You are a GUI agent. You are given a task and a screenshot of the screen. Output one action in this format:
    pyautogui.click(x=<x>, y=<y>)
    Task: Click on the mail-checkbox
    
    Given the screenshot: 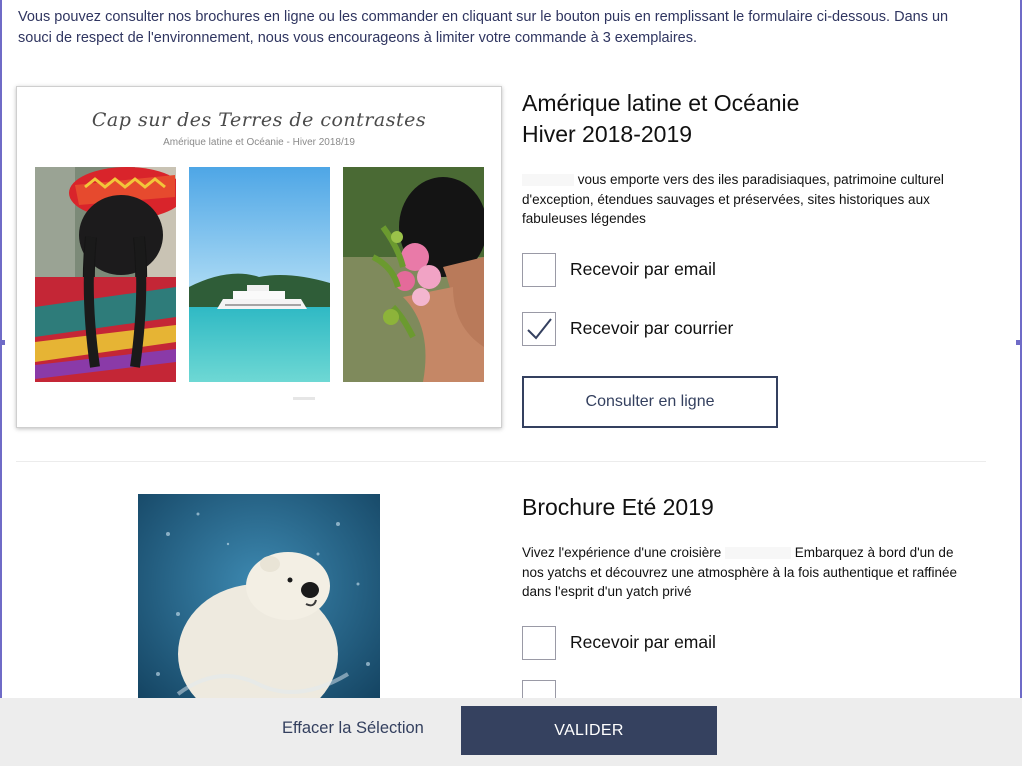 What is the action you would take?
    pyautogui.click(x=539, y=328)
    